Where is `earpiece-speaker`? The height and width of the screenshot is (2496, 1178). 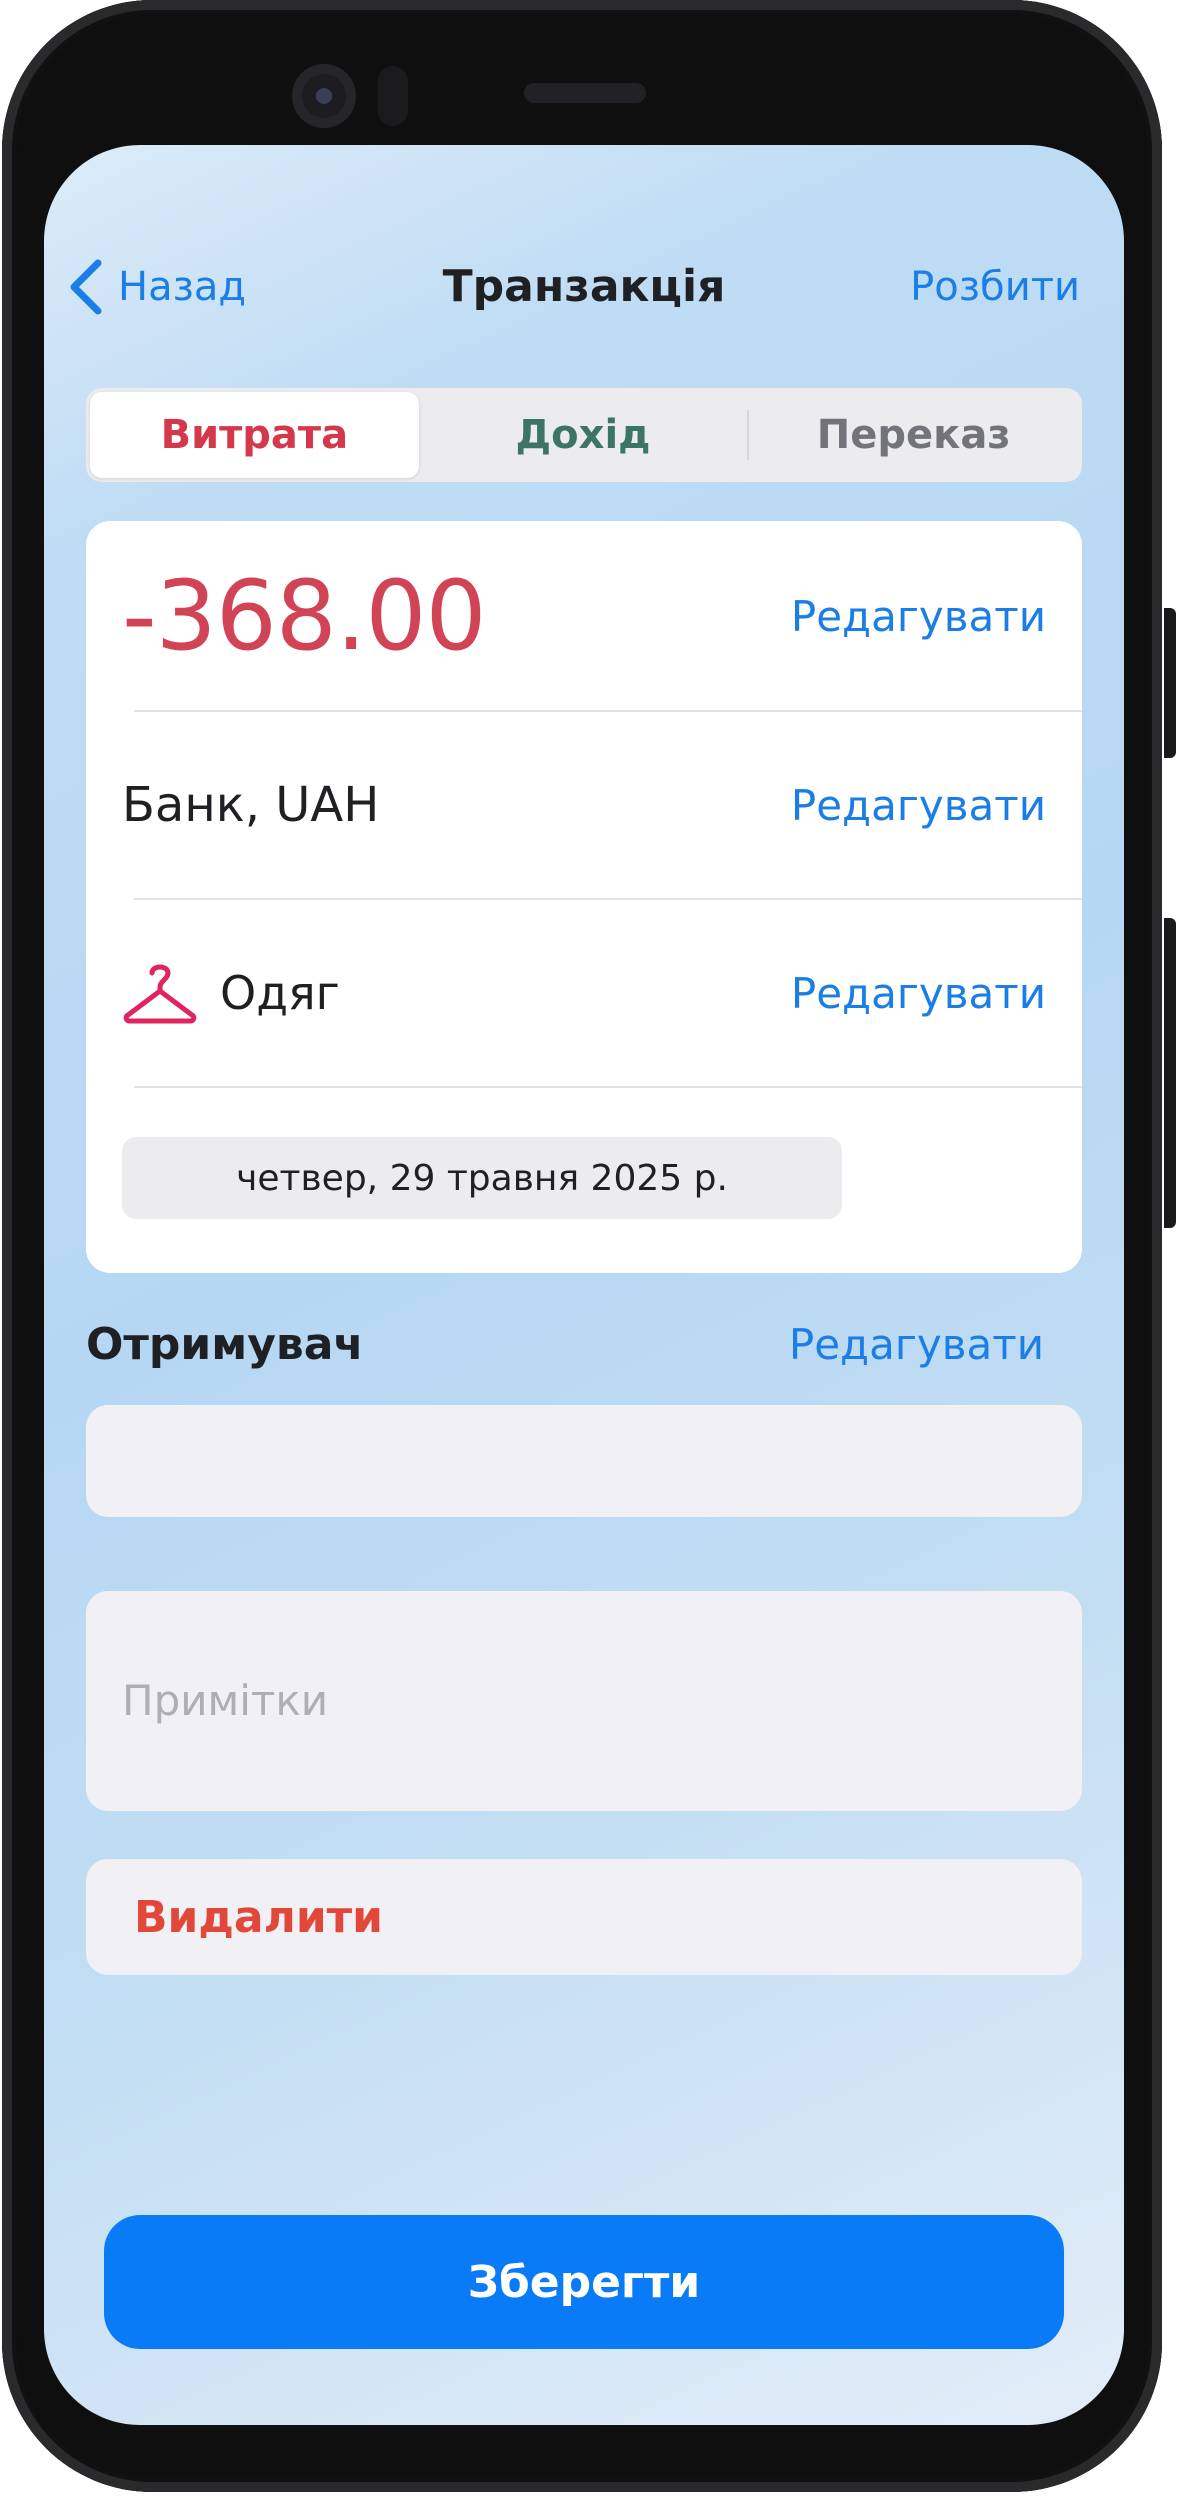
earpiece-speaker is located at coordinates (585, 93).